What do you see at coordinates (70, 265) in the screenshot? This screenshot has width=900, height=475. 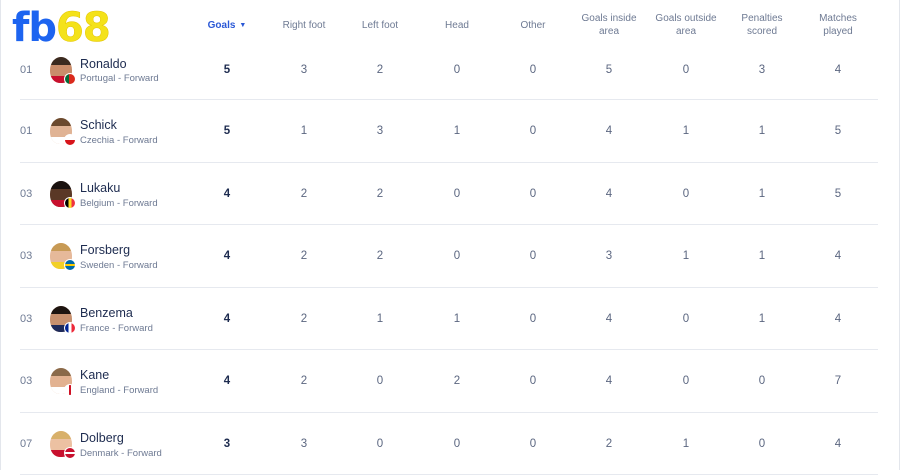 I see `sweden-flag-icon` at bounding box center [70, 265].